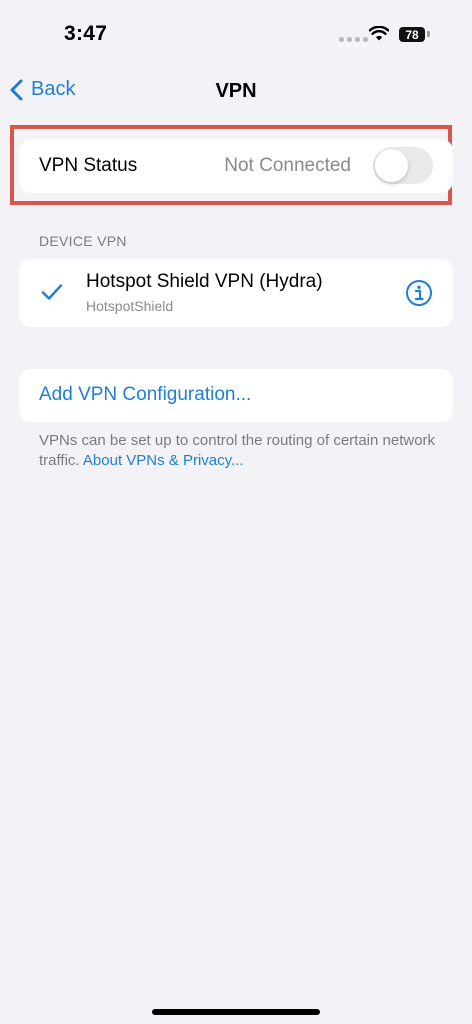 The image size is (472, 1024). Describe the element at coordinates (83, 241) in the screenshot. I see `device-vpn-header: DEVICE VPN` at that location.